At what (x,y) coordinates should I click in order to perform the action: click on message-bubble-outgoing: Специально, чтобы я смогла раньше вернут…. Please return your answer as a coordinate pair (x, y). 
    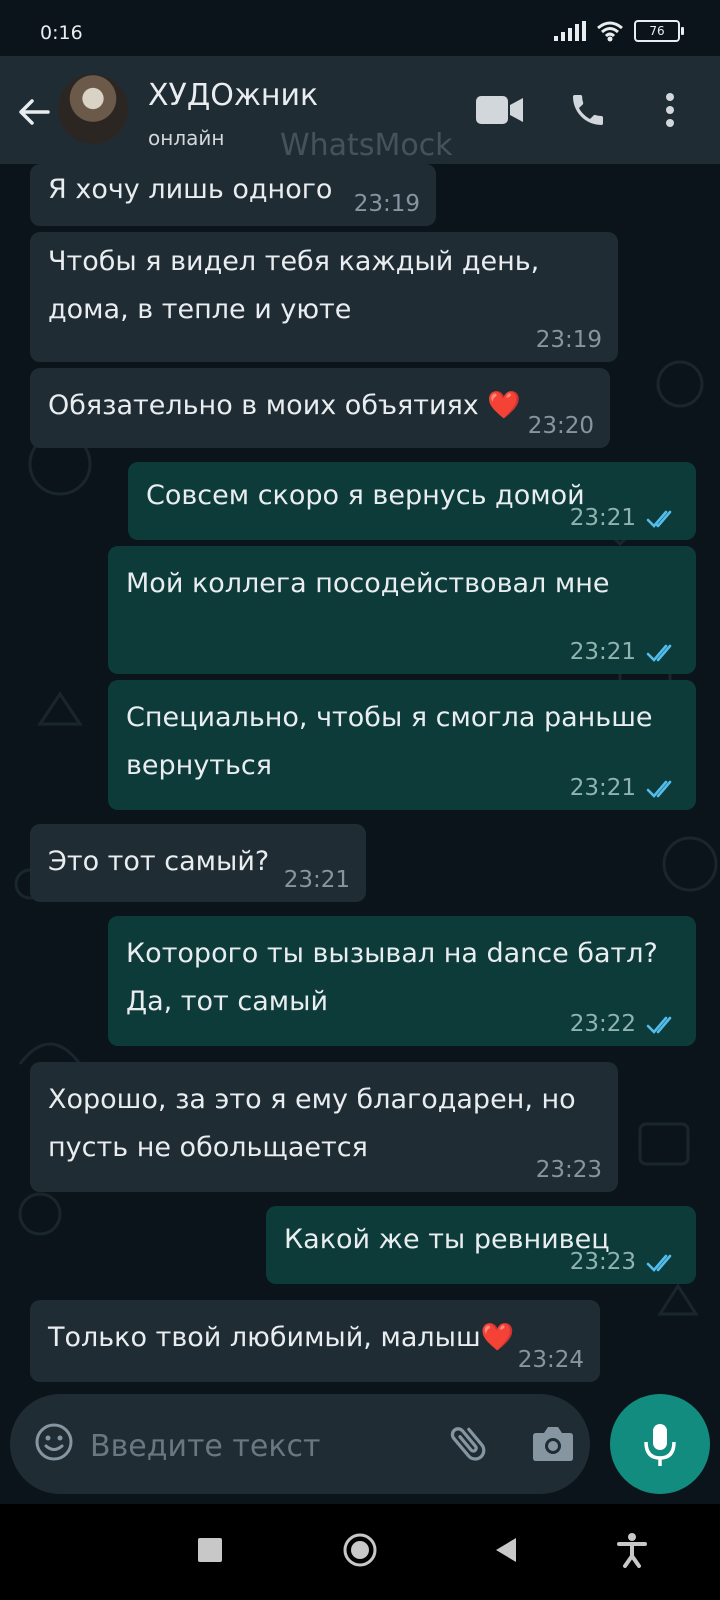
    Looking at the image, I should click on (402, 745).